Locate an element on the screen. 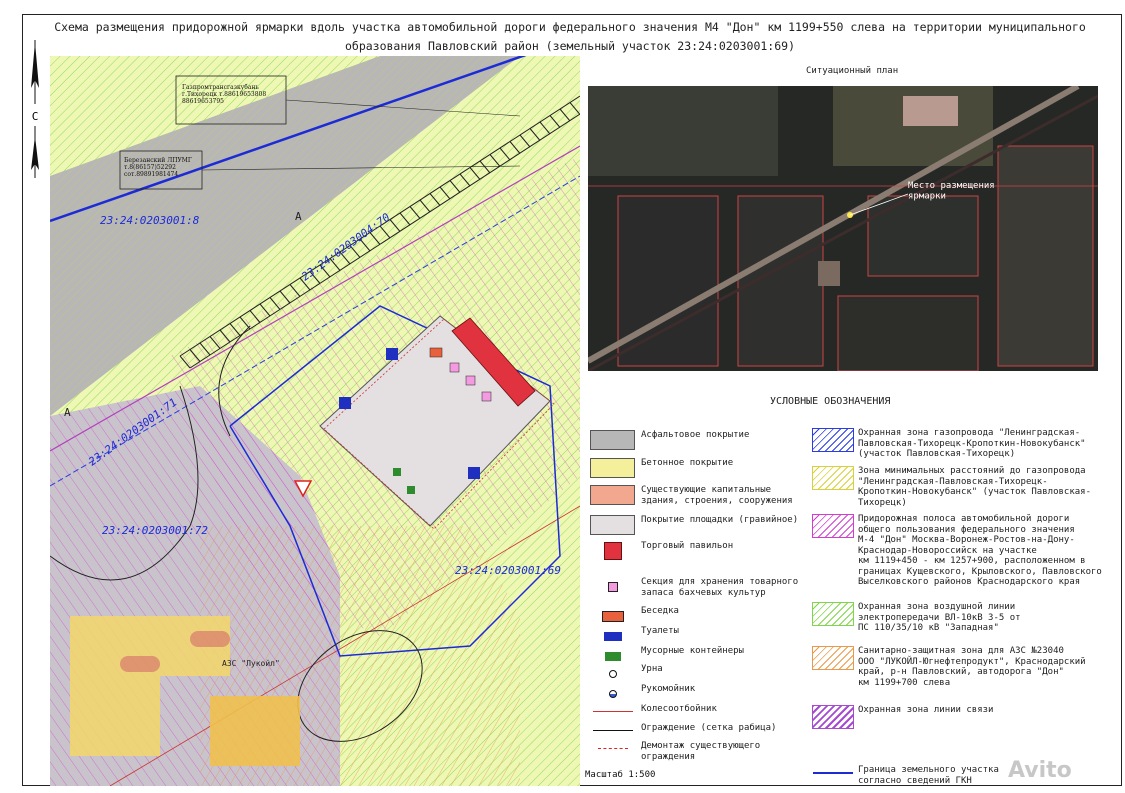 Image resolution: width=1125 pixels, height=793 pixels. station-label: АЗС "Лукойл" is located at coordinates (251, 663).